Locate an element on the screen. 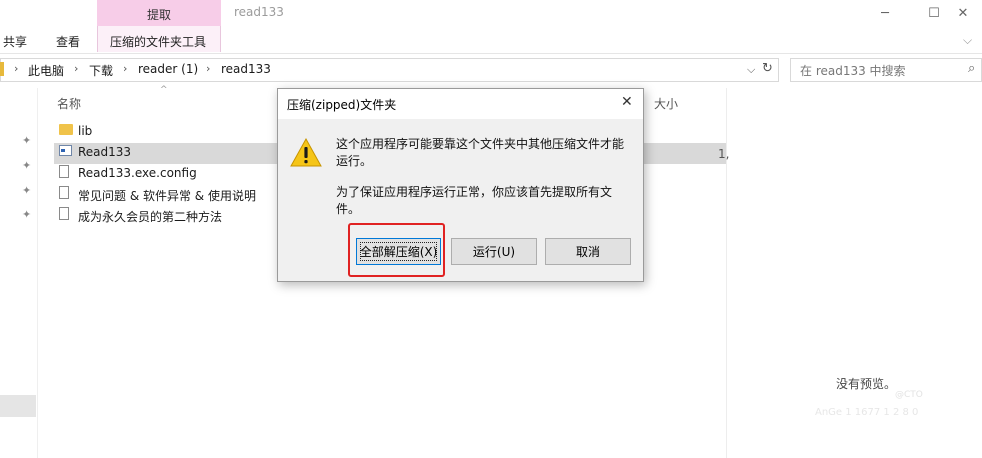 The width and height of the screenshot is (982, 458). refresh-icon: ↻ is located at coordinates (767, 68).